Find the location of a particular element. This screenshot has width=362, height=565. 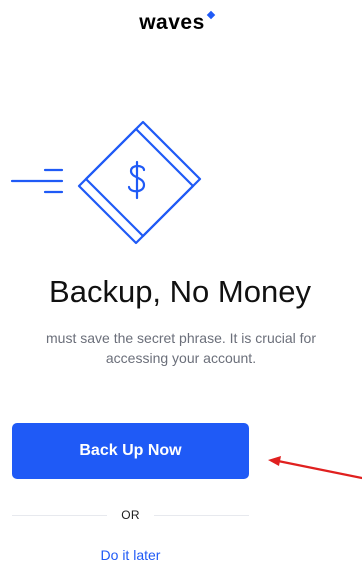

or-divider: OR is located at coordinates (131, 515).